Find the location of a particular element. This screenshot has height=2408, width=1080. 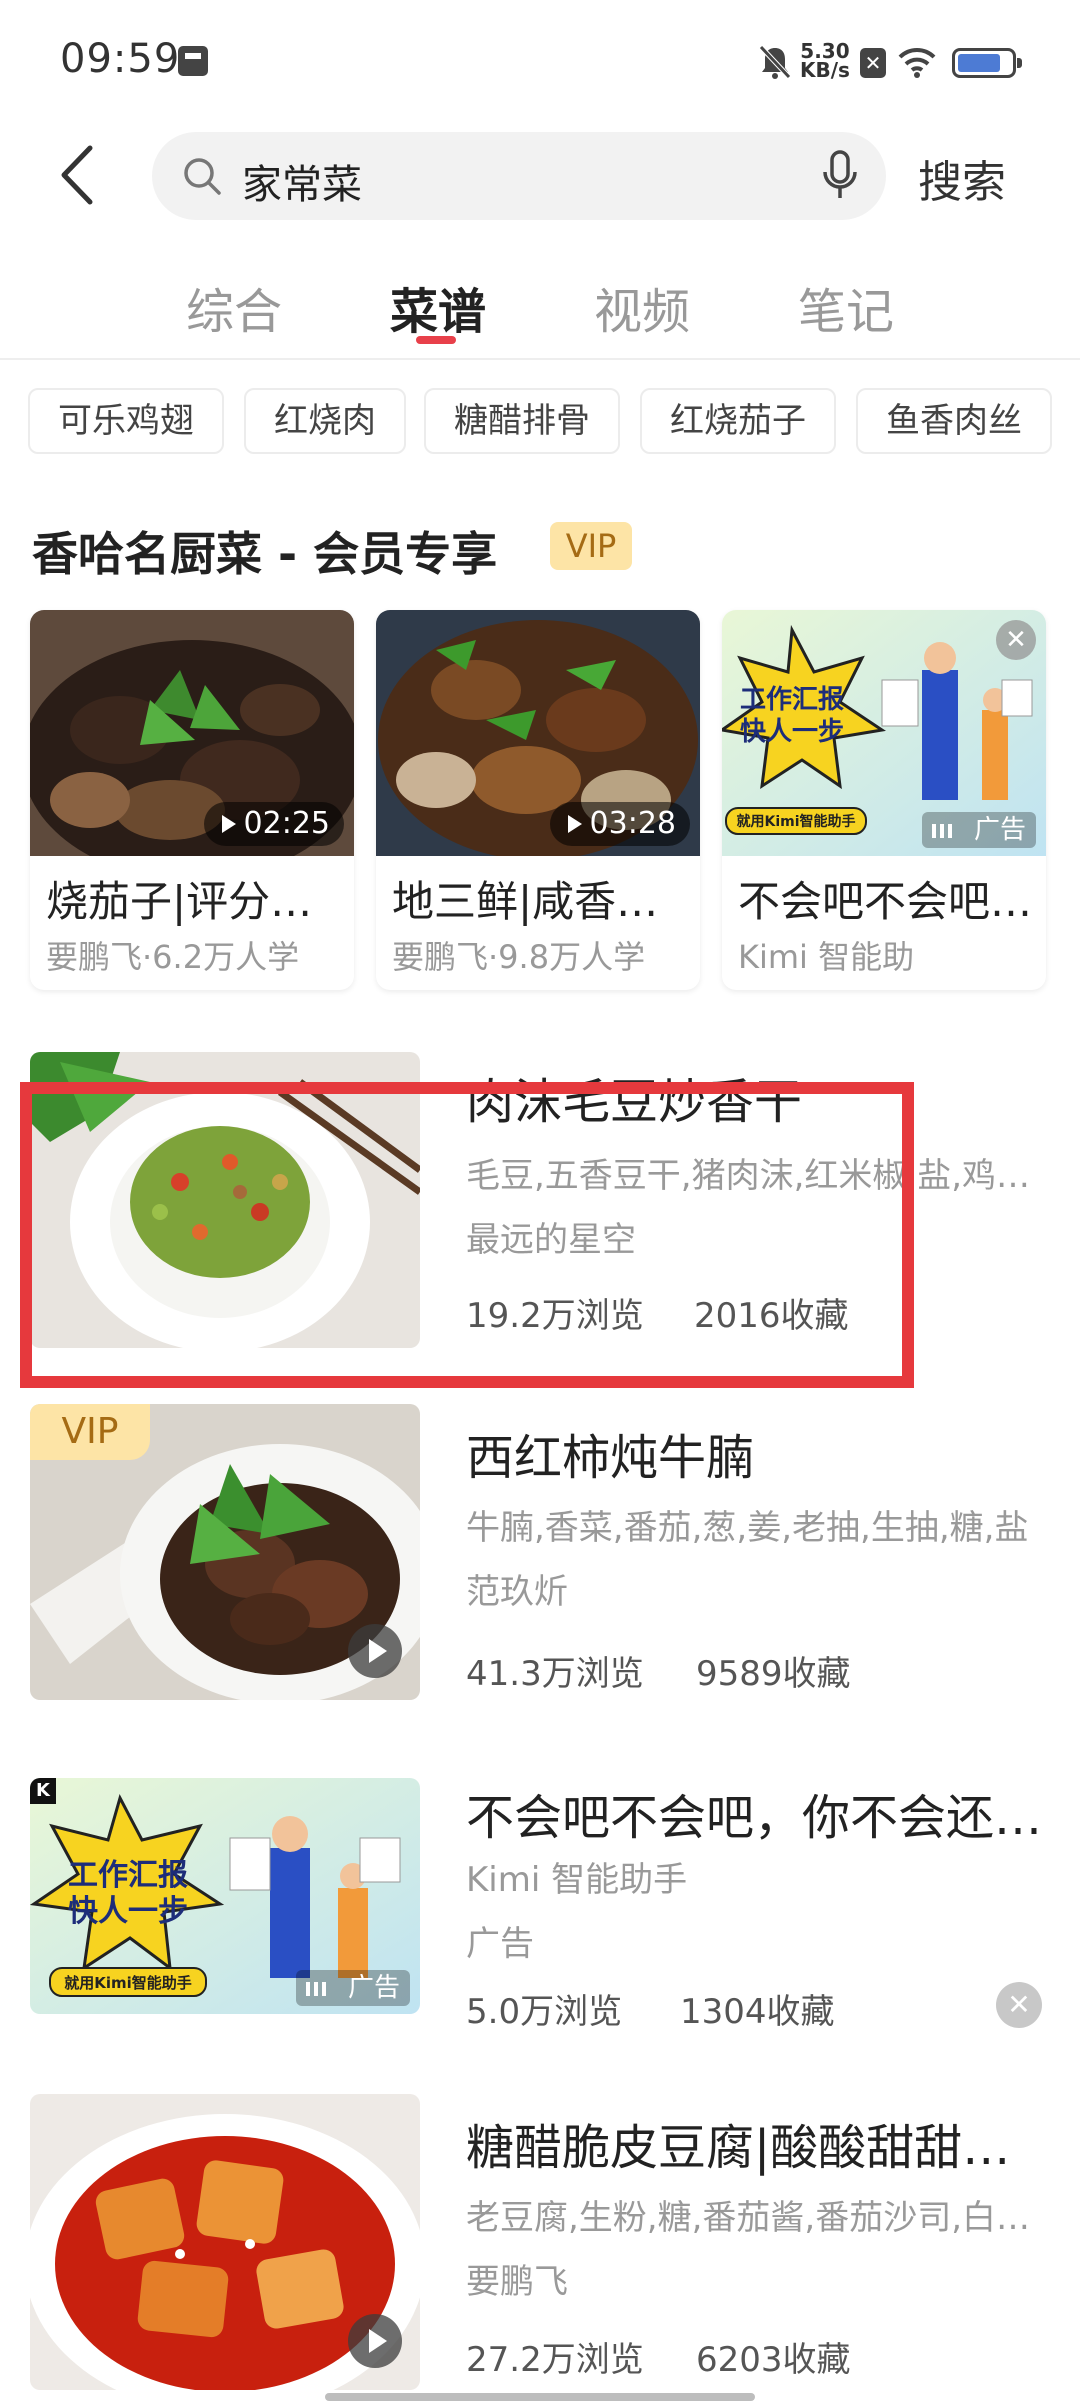

recipe-card: 03:28 地三鲜|咸香下饭 要鹏飞·9.8万人学 is located at coordinates (538, 800).